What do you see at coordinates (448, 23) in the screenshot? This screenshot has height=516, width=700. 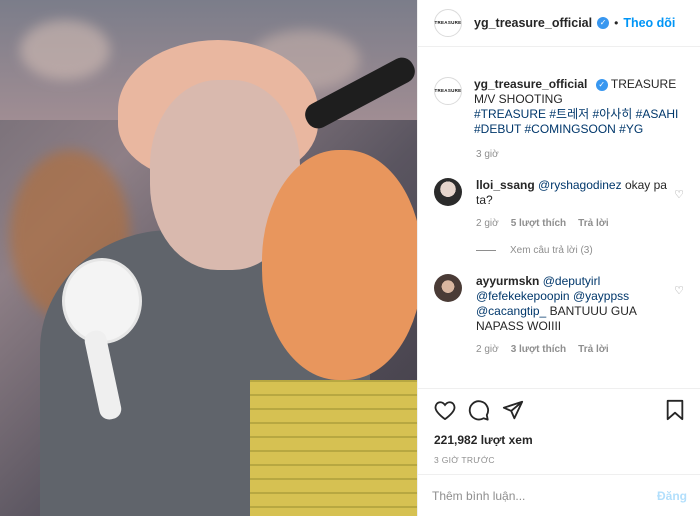 I see `account-avatar: TREASURE` at bounding box center [448, 23].